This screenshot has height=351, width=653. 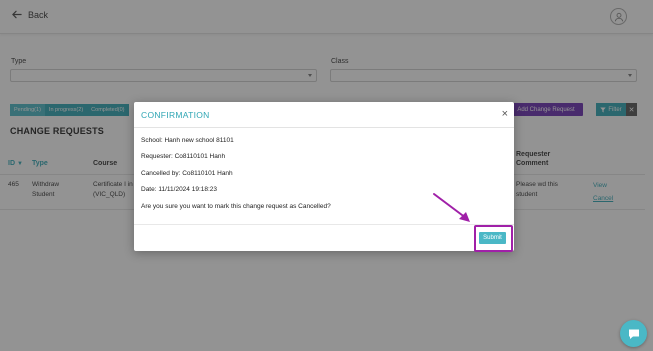 I want to click on modal-date: Date: 11/11/2024 19:18:23, so click(x=179, y=189).